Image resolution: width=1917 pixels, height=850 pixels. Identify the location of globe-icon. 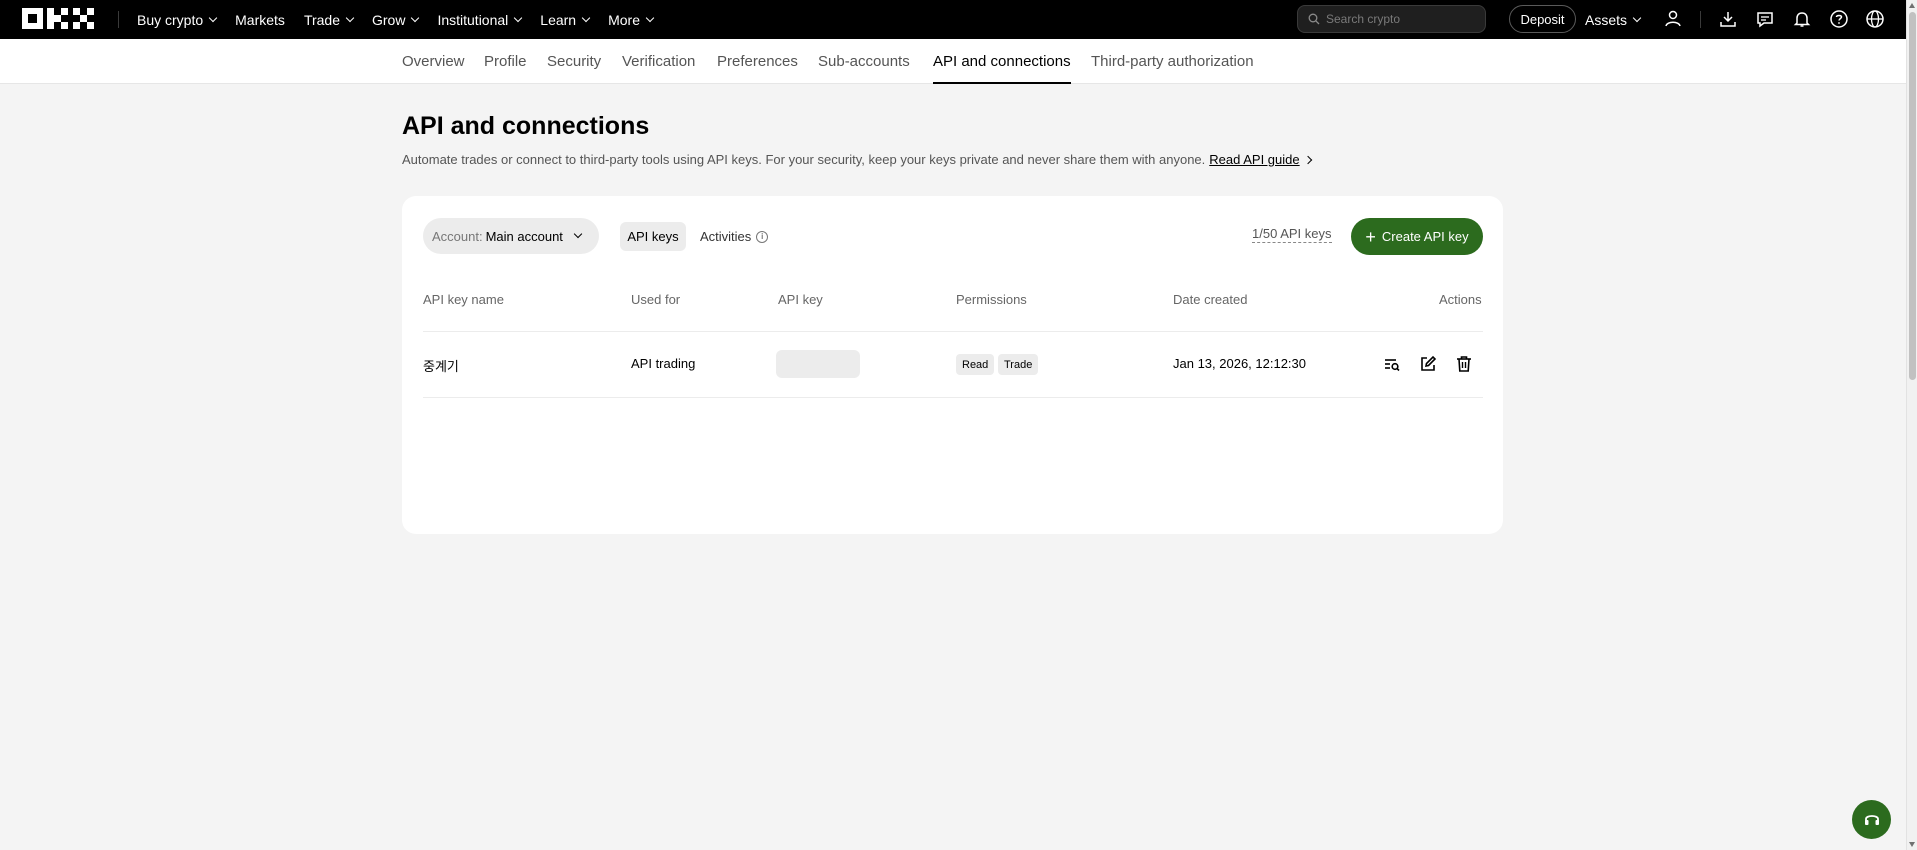
(1875, 19).